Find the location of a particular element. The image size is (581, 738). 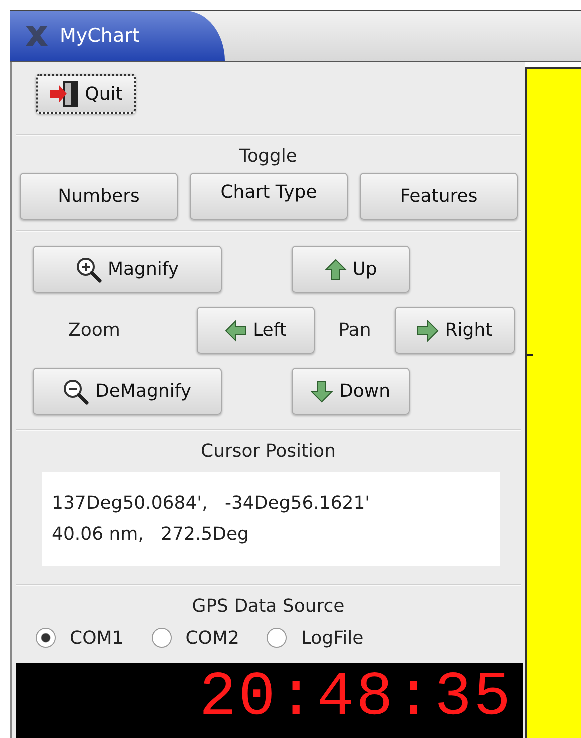

exit-door-icon is located at coordinates (64, 94).